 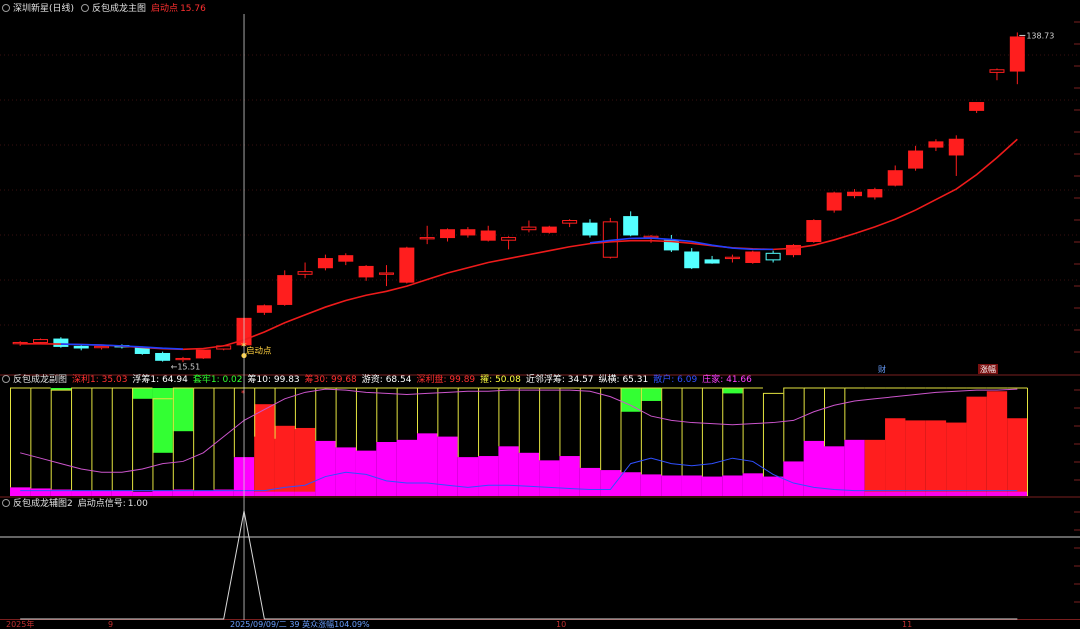 I want to click on sub-value-number: 34.57, so click(x=580, y=380).